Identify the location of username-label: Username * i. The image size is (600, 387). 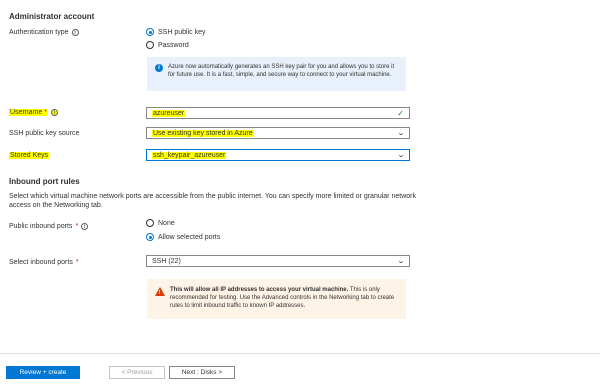
(33, 112).